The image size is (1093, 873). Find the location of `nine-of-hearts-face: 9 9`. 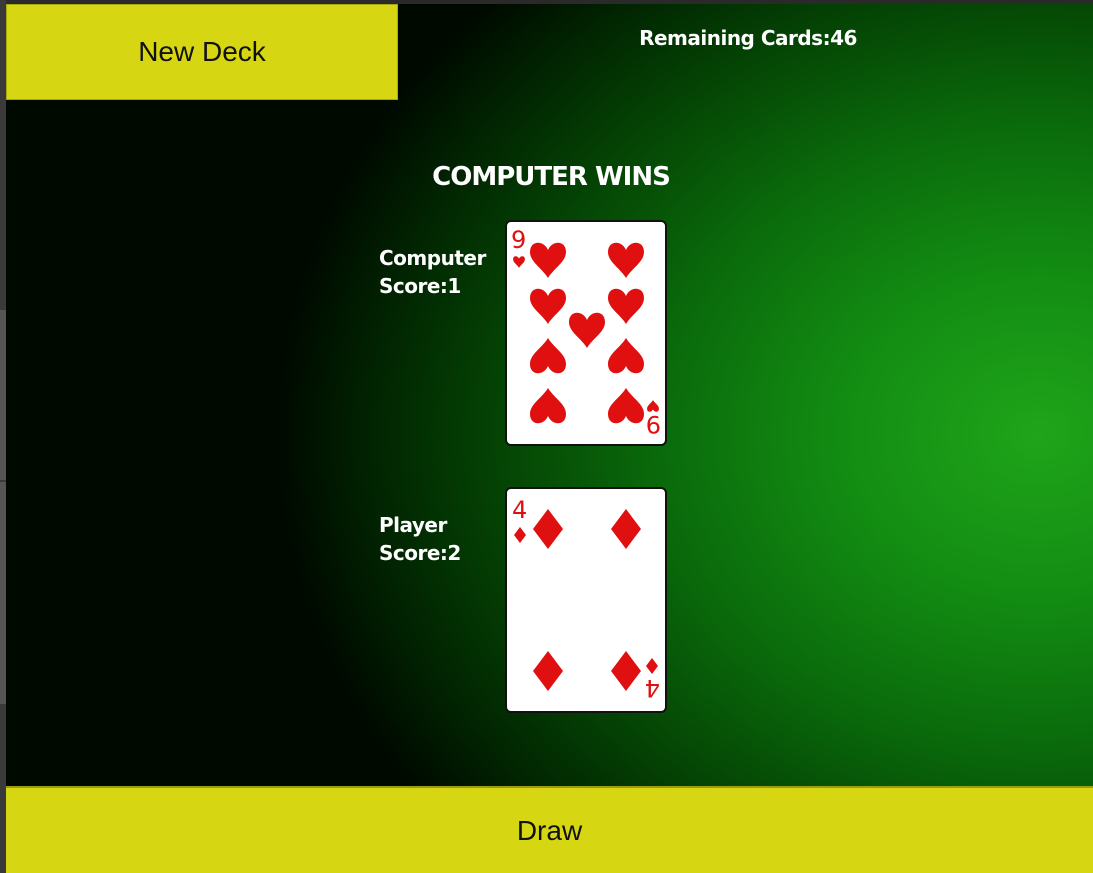

nine-of-hearts-face: 9 9 is located at coordinates (586, 332).